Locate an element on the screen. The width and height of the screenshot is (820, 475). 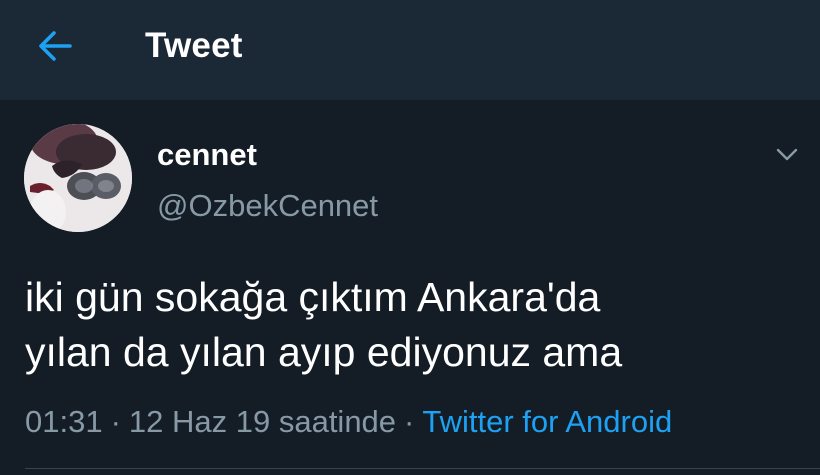
avatar is located at coordinates (78, 178).